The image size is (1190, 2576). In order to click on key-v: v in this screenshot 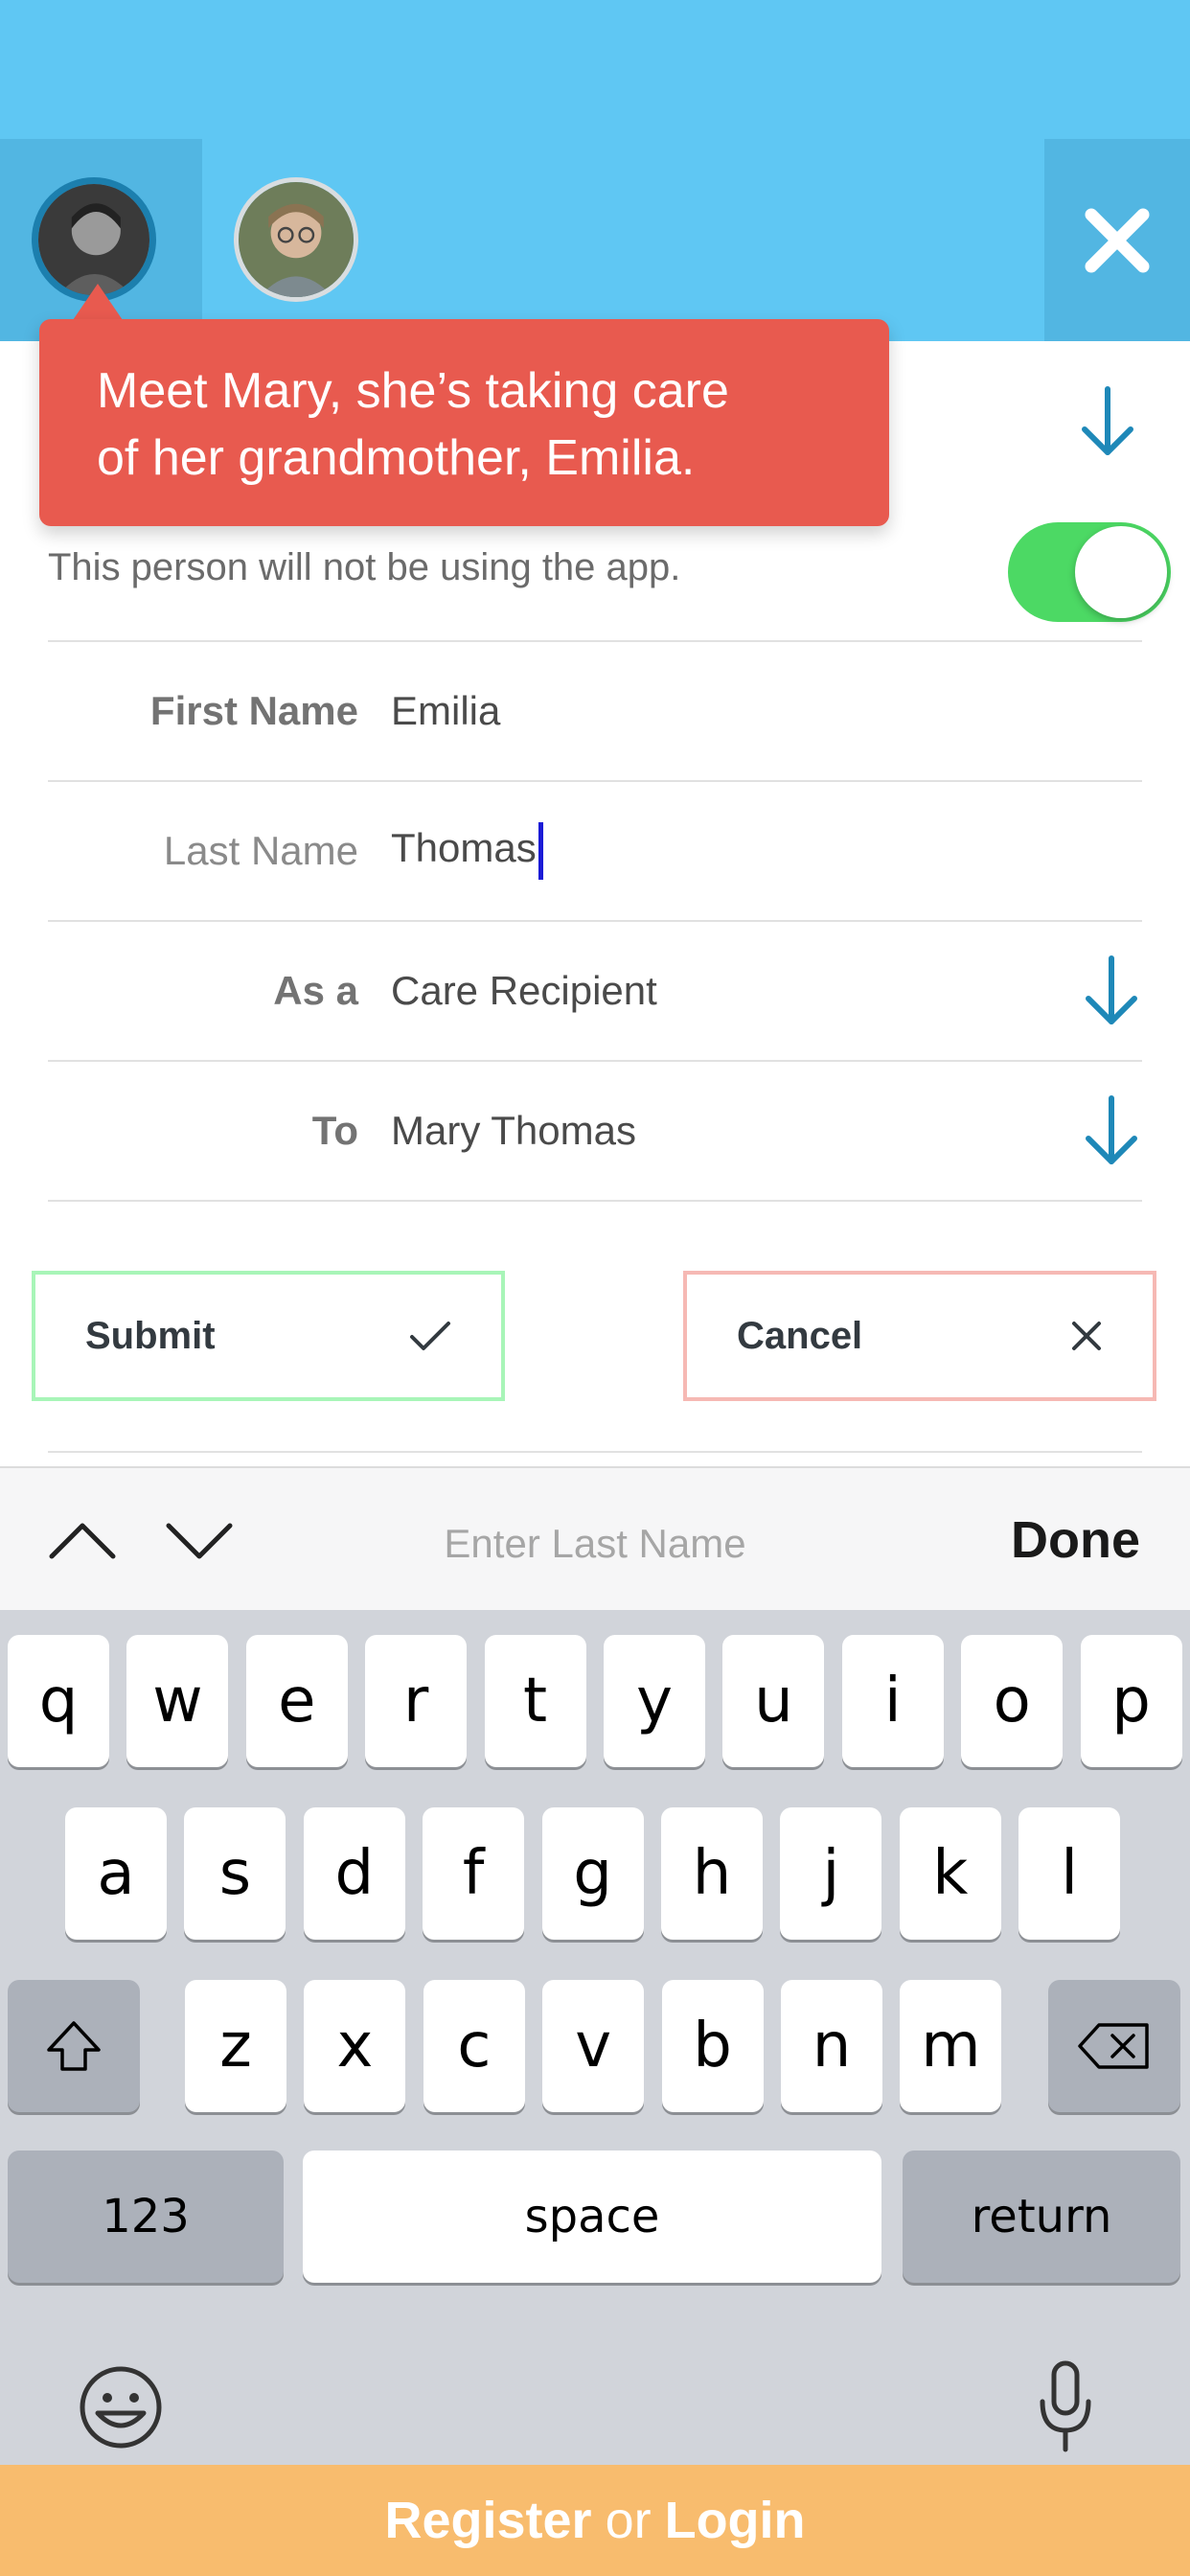, I will do `click(593, 2046)`.